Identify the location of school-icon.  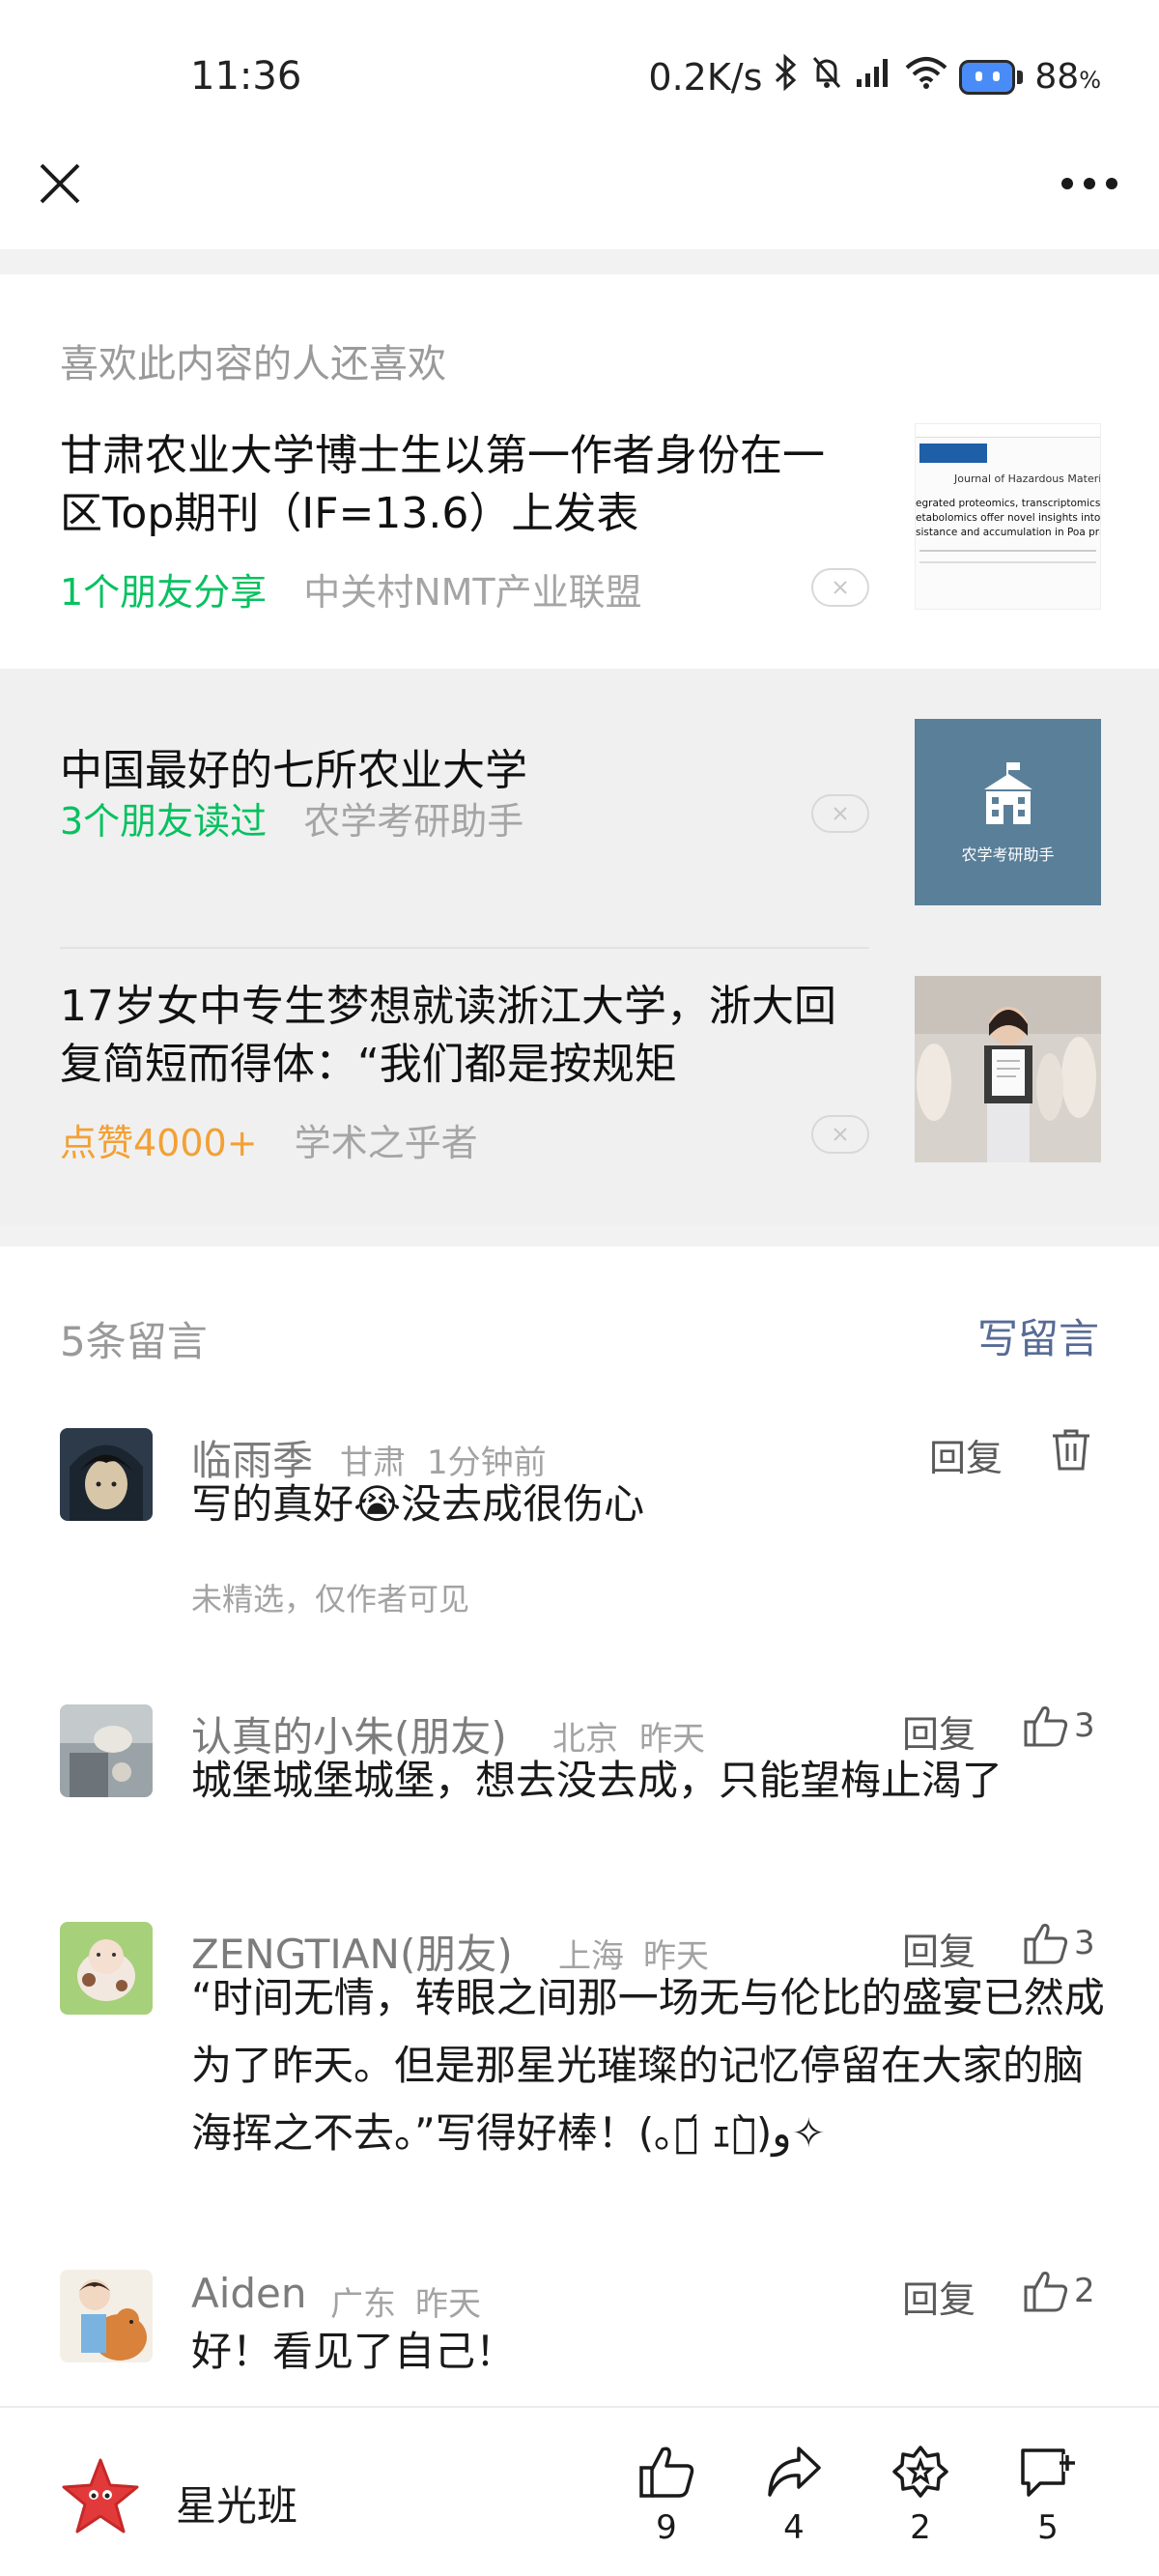
(1007, 793).